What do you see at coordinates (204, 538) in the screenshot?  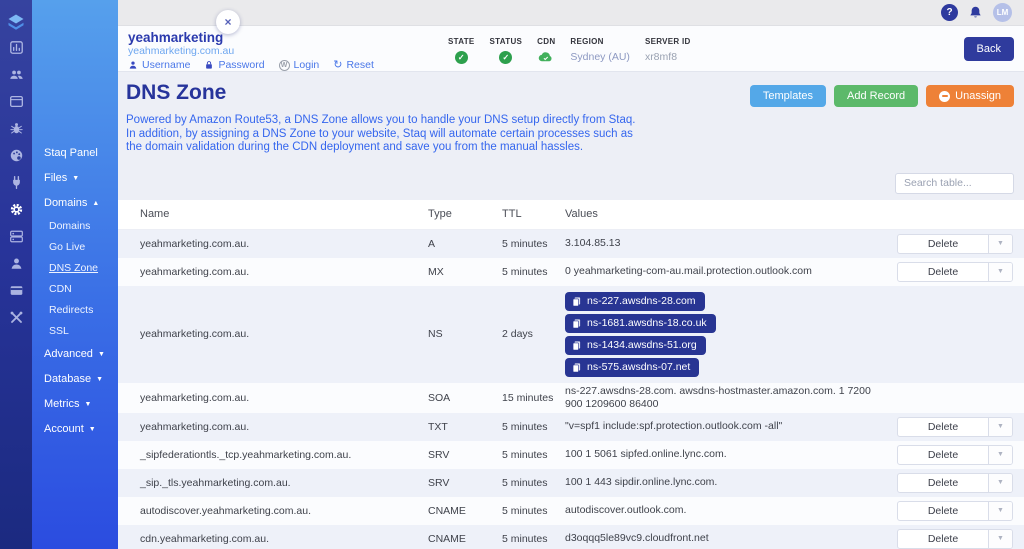 I see `record-name: cdn.yeahmarketing.com.au.` at bounding box center [204, 538].